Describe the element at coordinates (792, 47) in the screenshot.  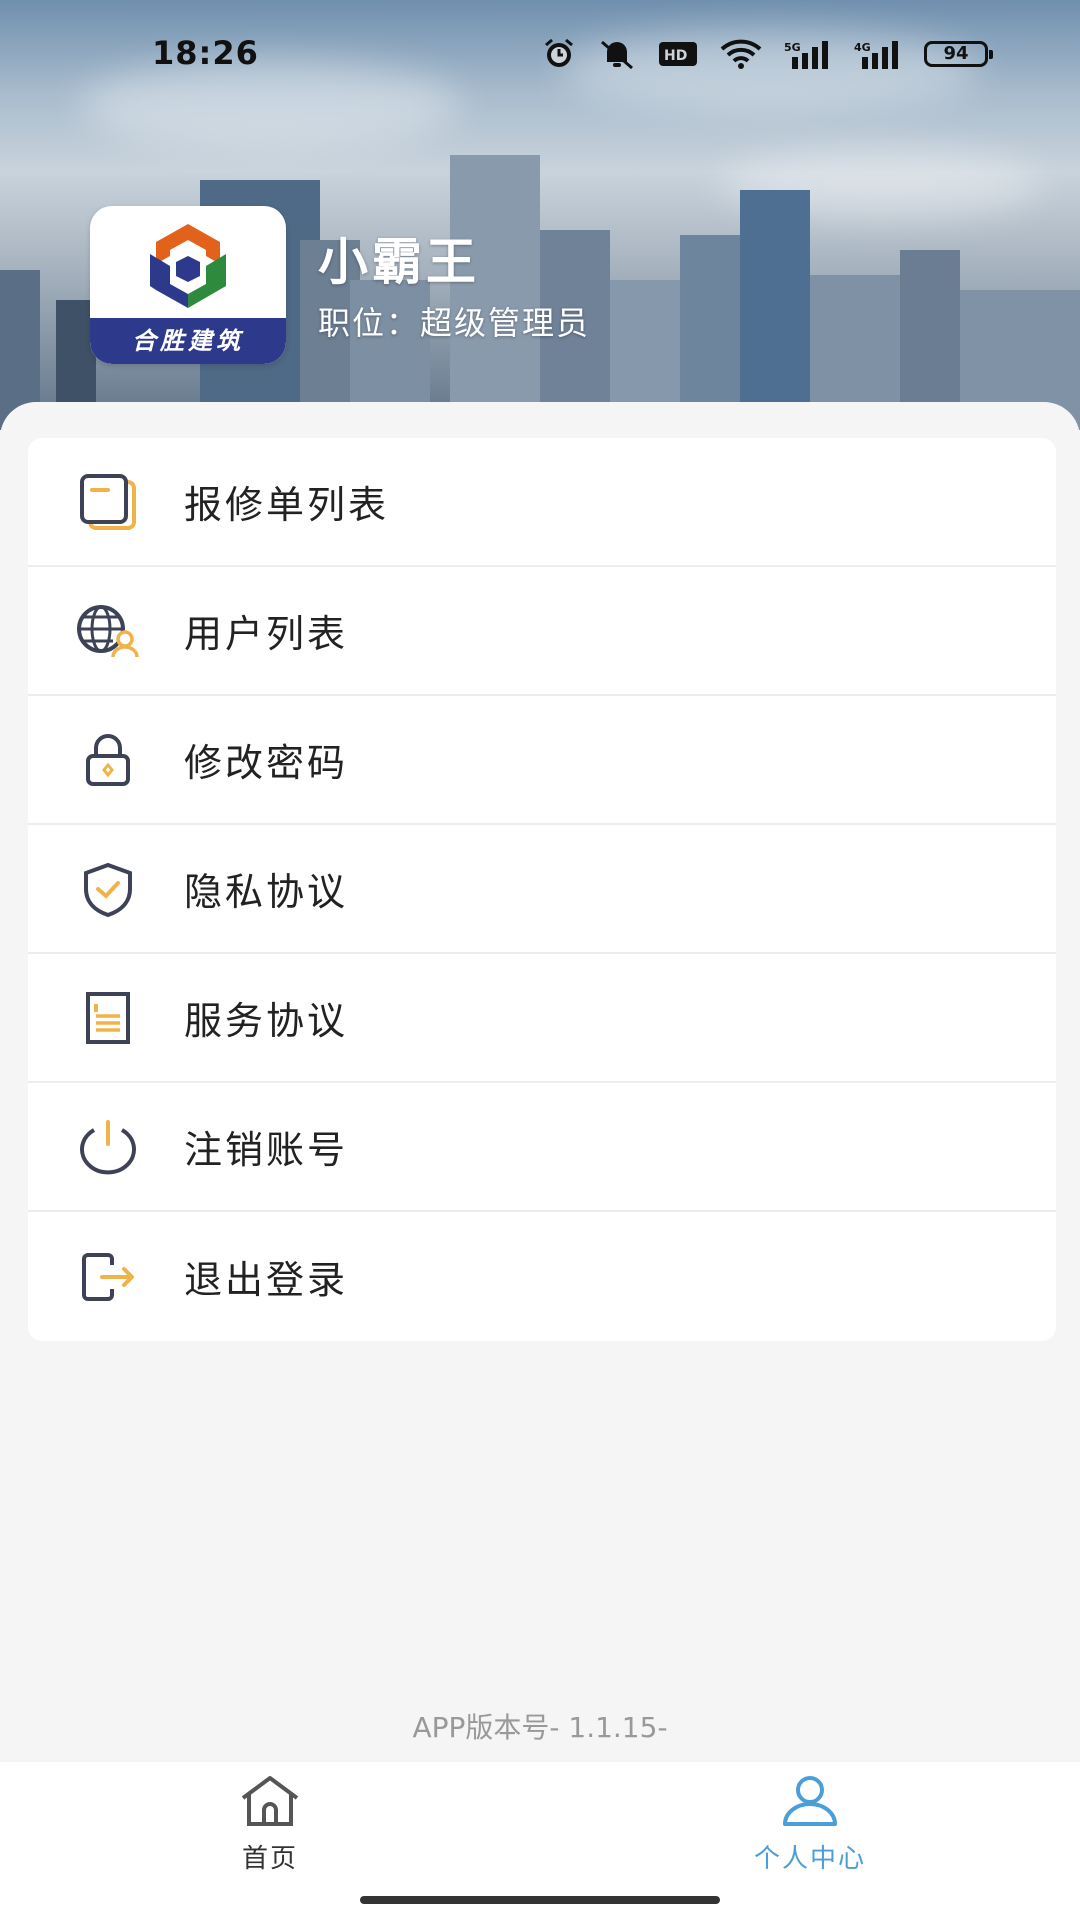
I see `svg-text: 5G` at that location.